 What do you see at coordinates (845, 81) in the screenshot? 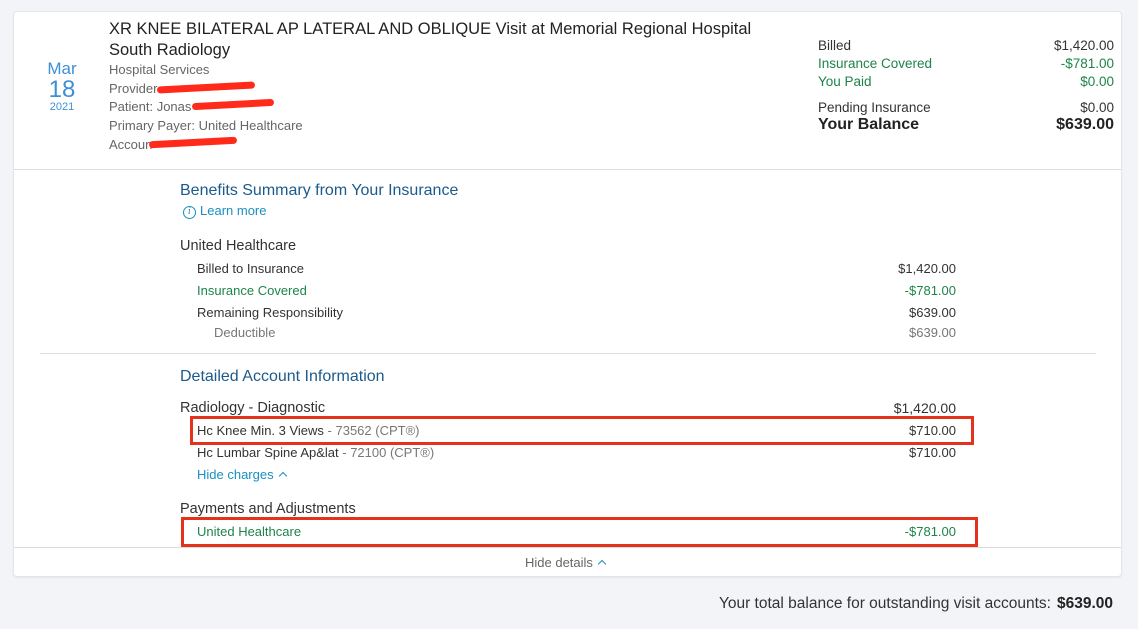
I see `you-paid-label: You Paid` at bounding box center [845, 81].